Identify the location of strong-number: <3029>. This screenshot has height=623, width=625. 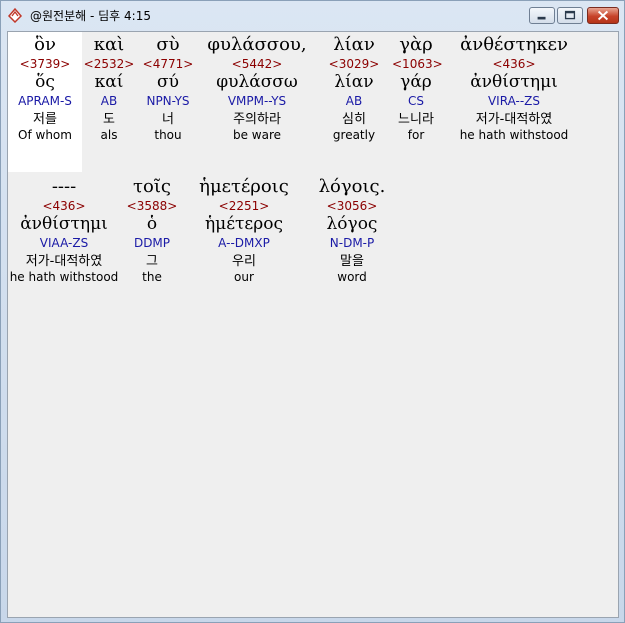
(354, 64).